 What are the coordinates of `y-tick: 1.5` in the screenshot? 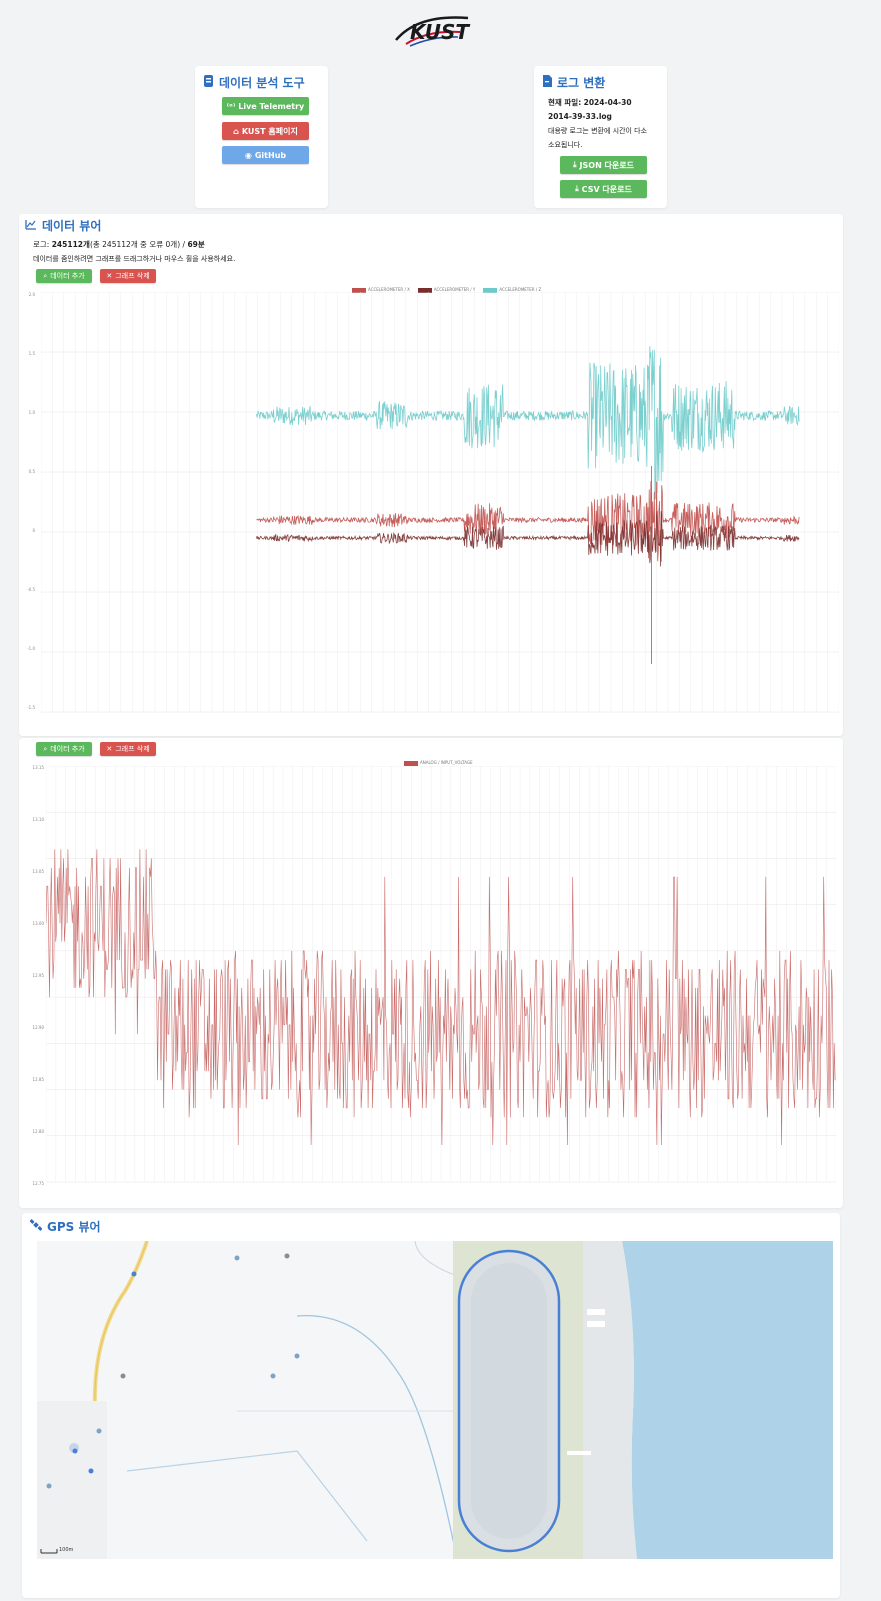 It's located at (31, 353).